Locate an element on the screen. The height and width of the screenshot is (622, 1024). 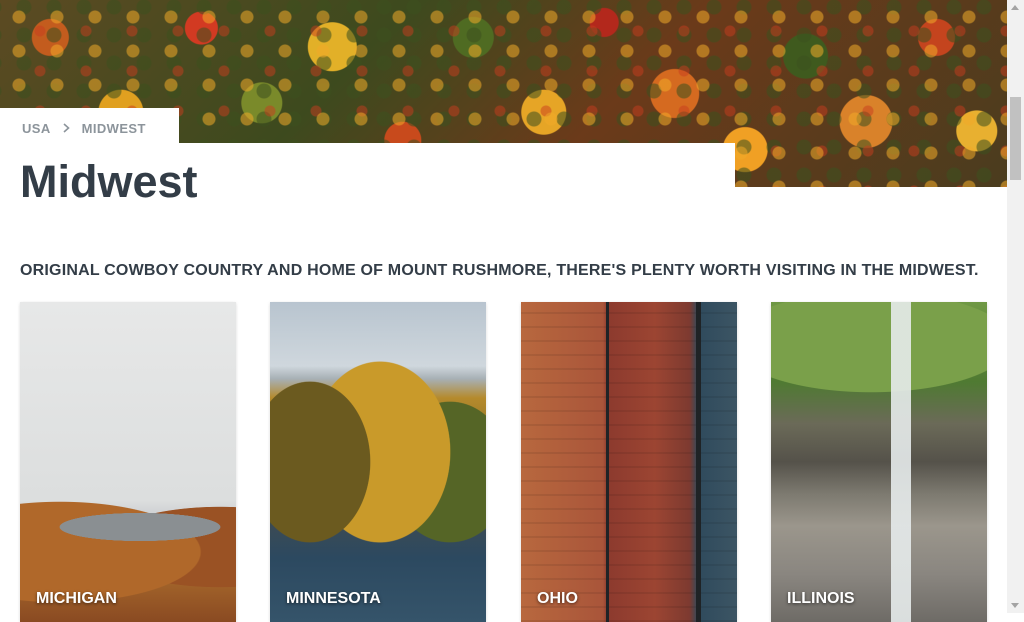
breadcrumb: USA MIDWEST is located at coordinates (89, 128).